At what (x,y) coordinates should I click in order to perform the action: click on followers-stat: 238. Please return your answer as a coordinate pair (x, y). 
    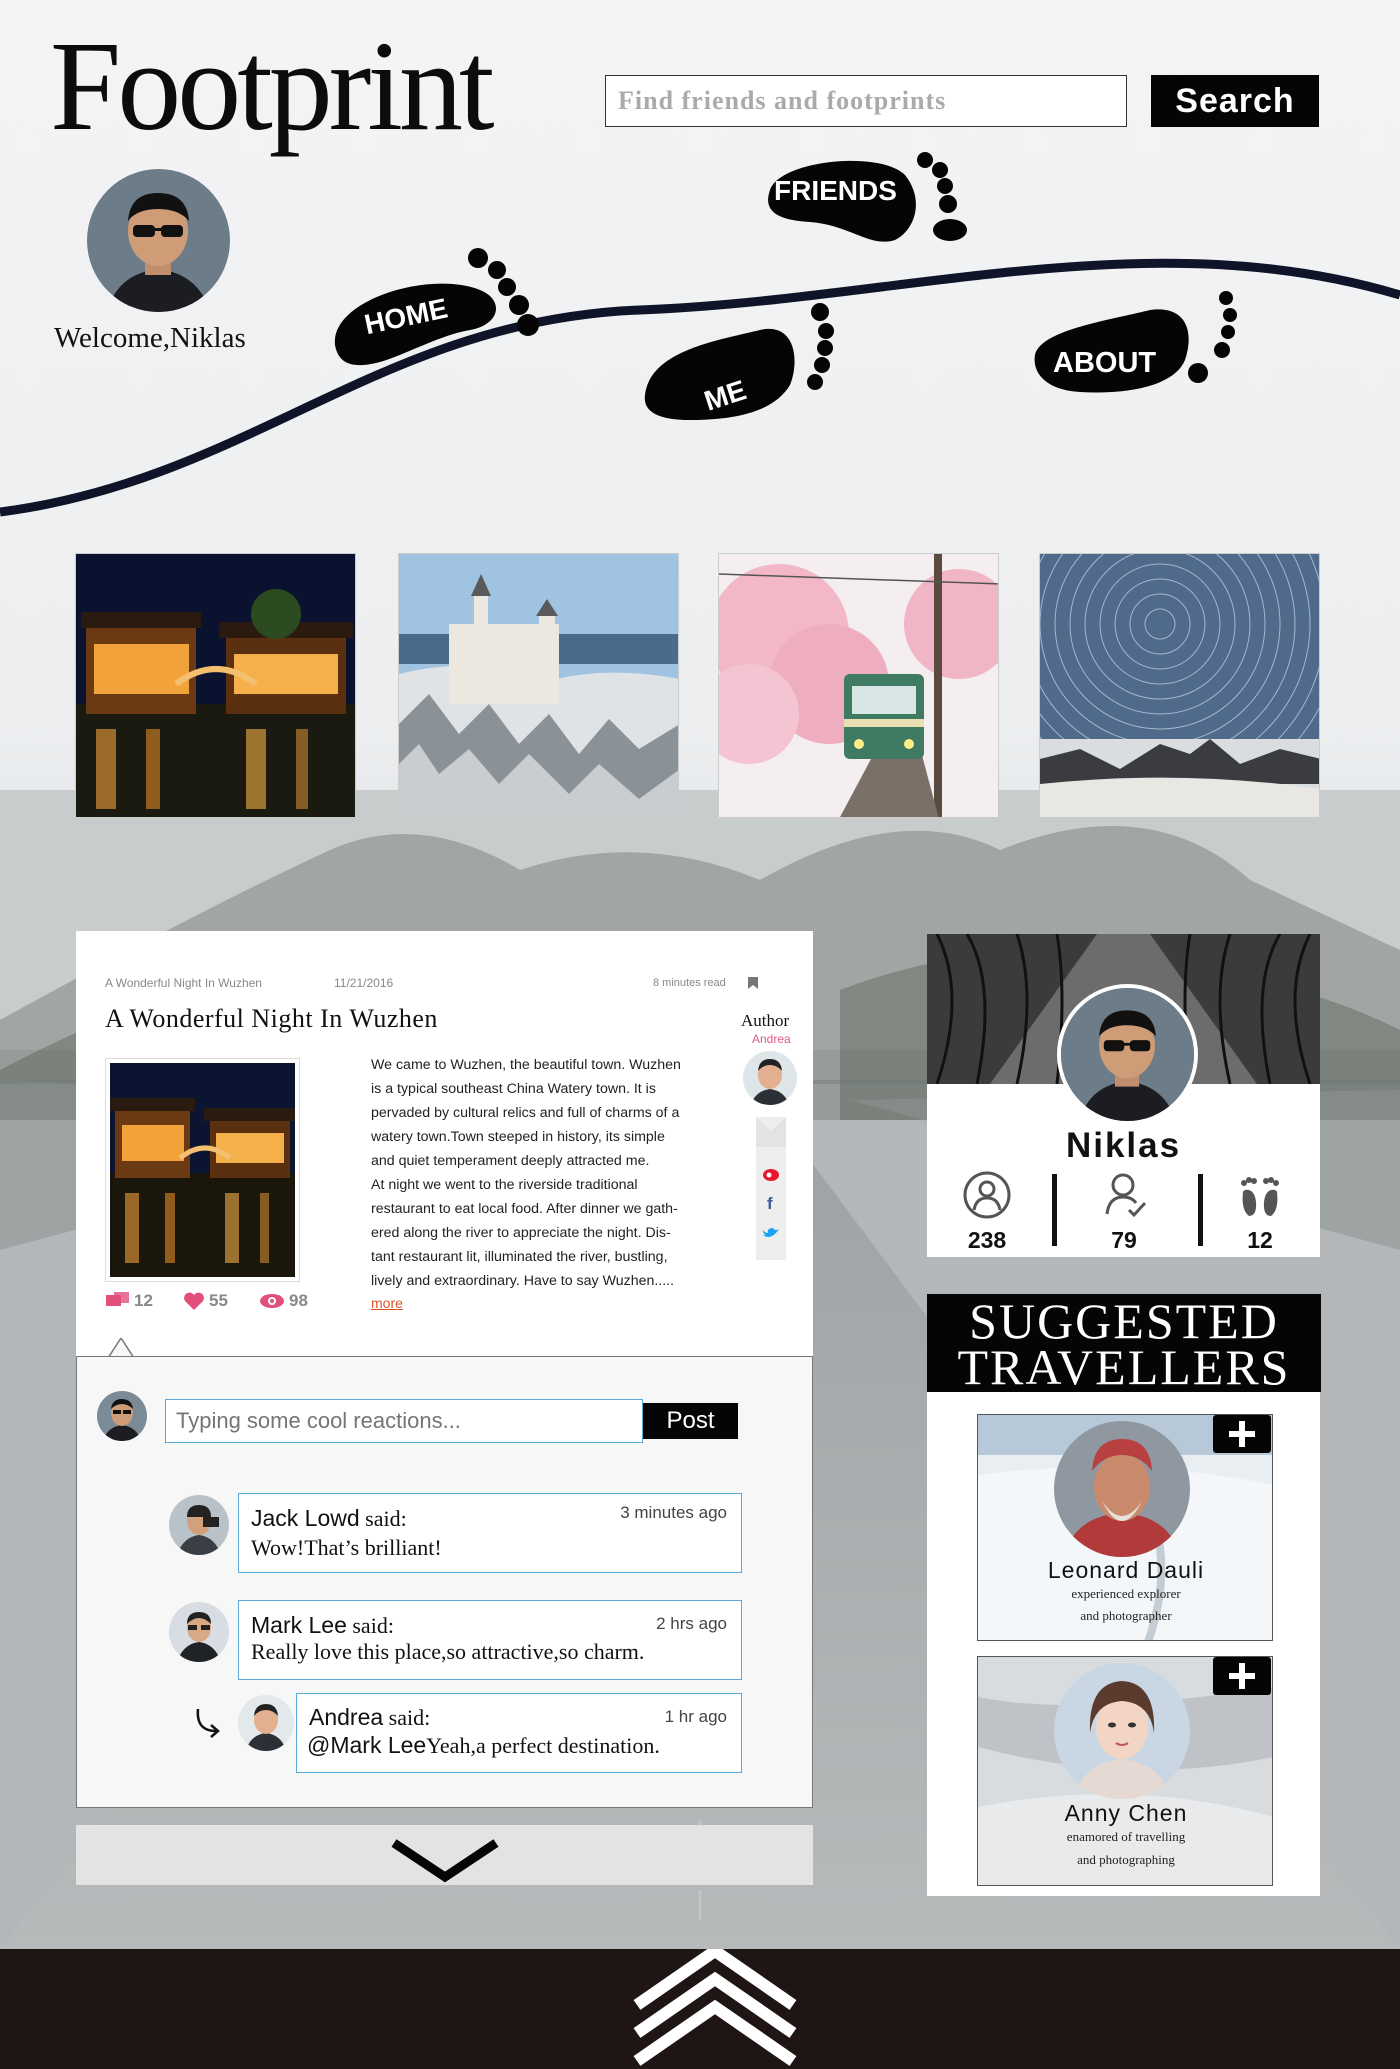
    Looking at the image, I should click on (987, 1212).